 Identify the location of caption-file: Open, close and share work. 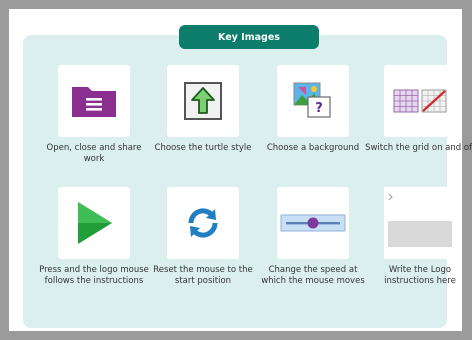
(94, 153).